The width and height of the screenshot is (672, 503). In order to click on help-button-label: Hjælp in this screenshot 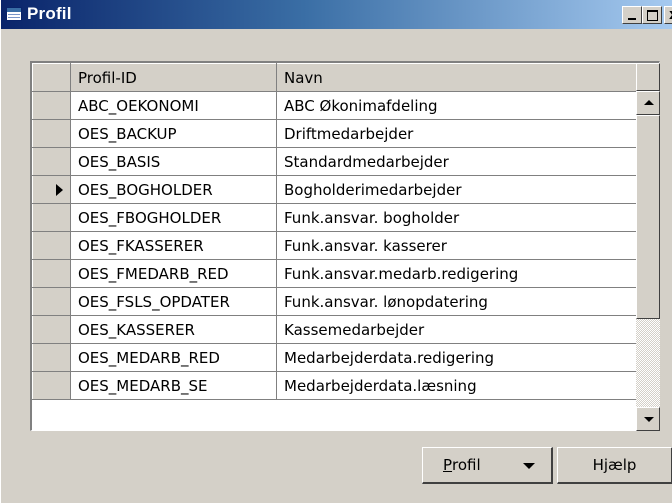, I will do `click(614, 465)`.